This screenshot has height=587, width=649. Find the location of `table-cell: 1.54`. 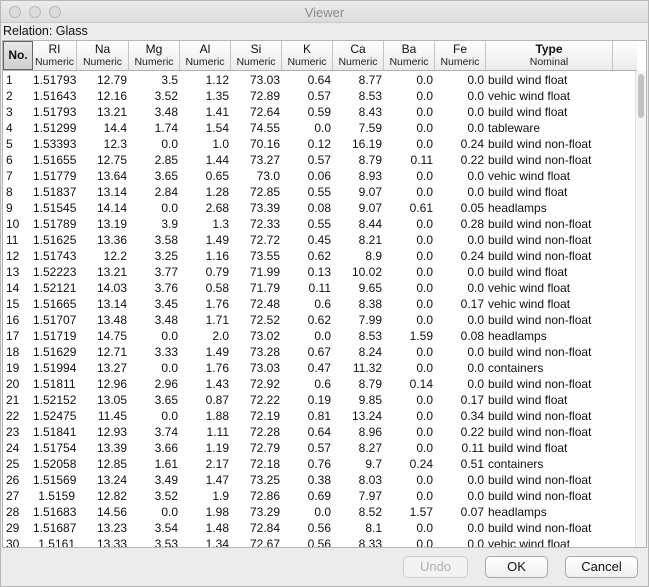

table-cell: 1.54 is located at coordinates (205, 128).